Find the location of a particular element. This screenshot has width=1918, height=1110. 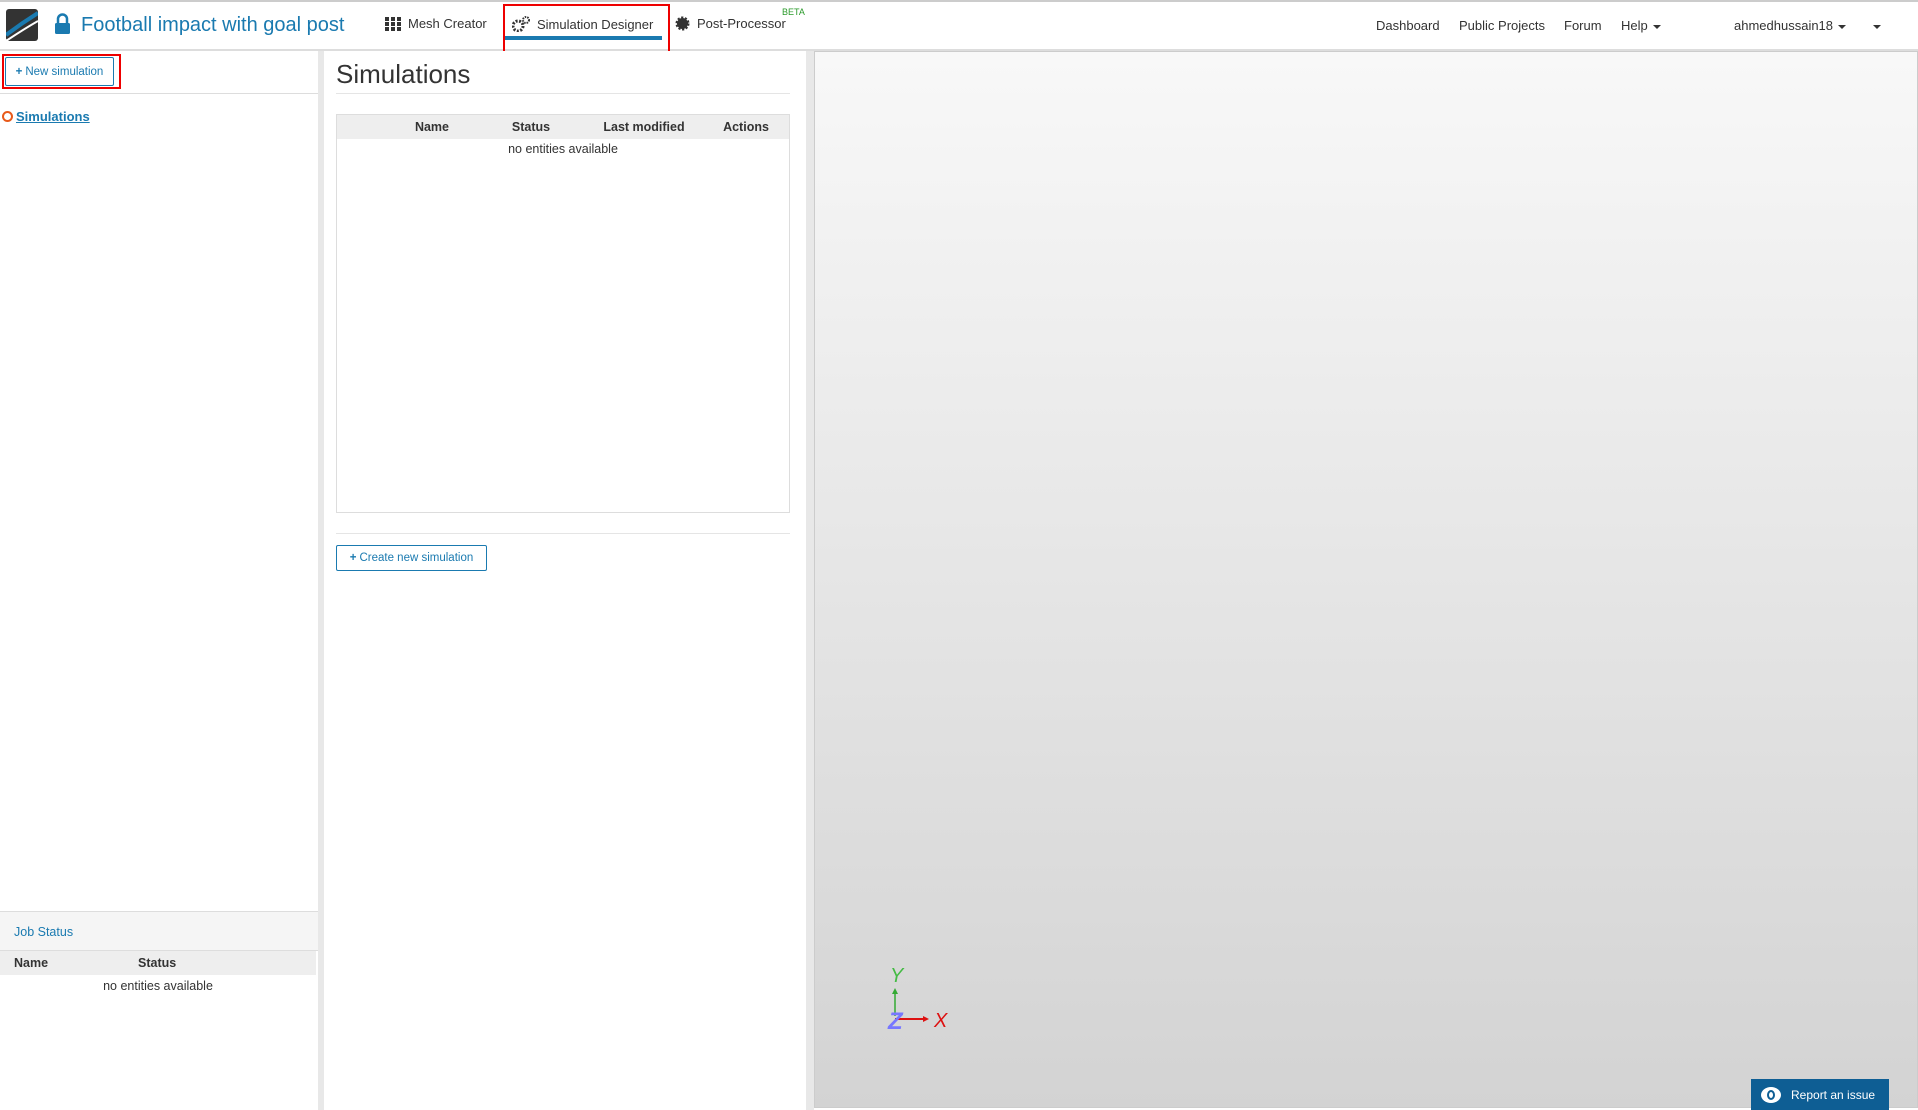

nav-help: Help is located at coordinates (1641, 25).